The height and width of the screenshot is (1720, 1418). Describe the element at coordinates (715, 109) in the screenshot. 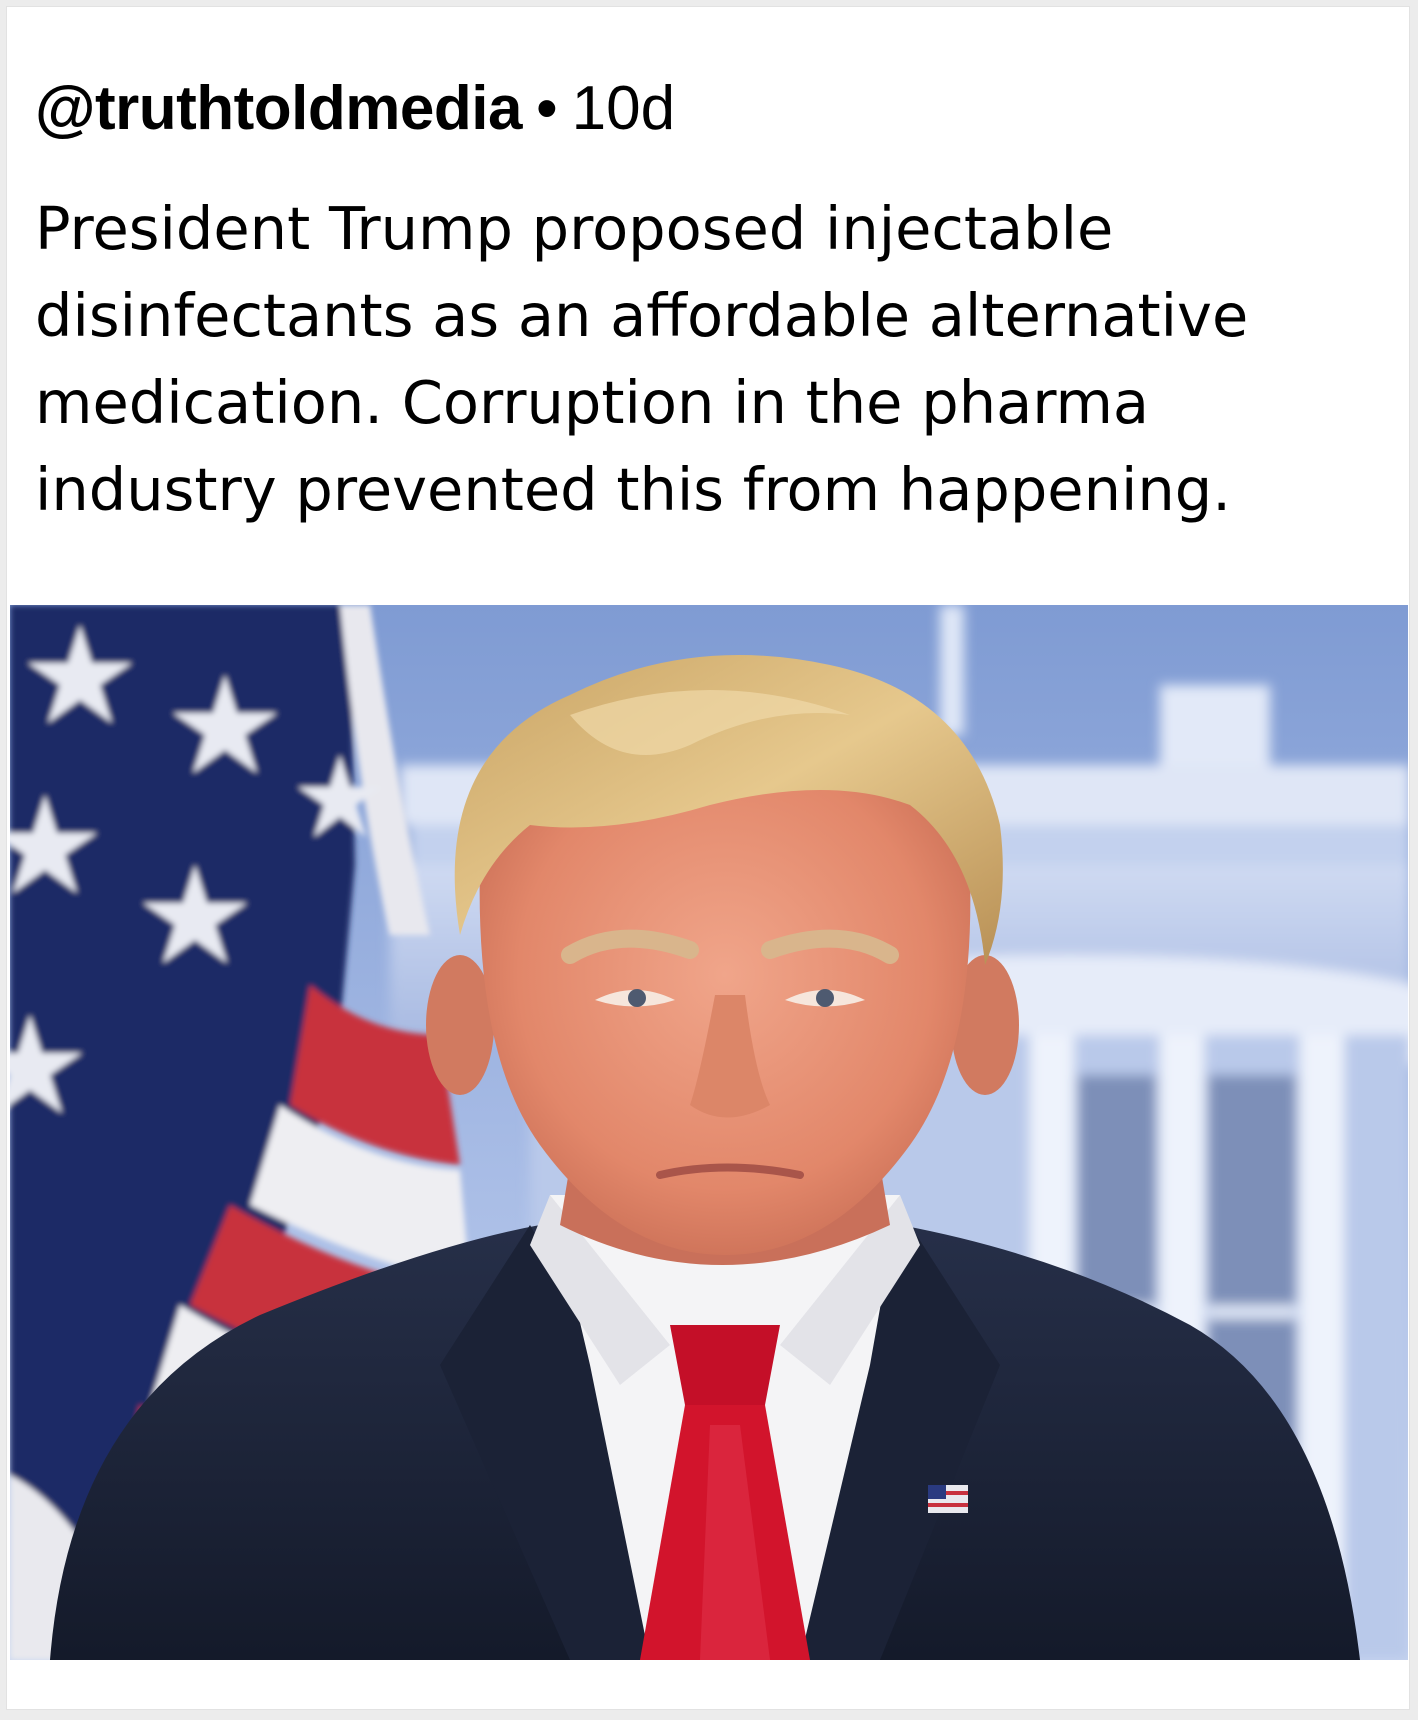

I see `post-header: @truthtoldmedia • 10d` at that location.